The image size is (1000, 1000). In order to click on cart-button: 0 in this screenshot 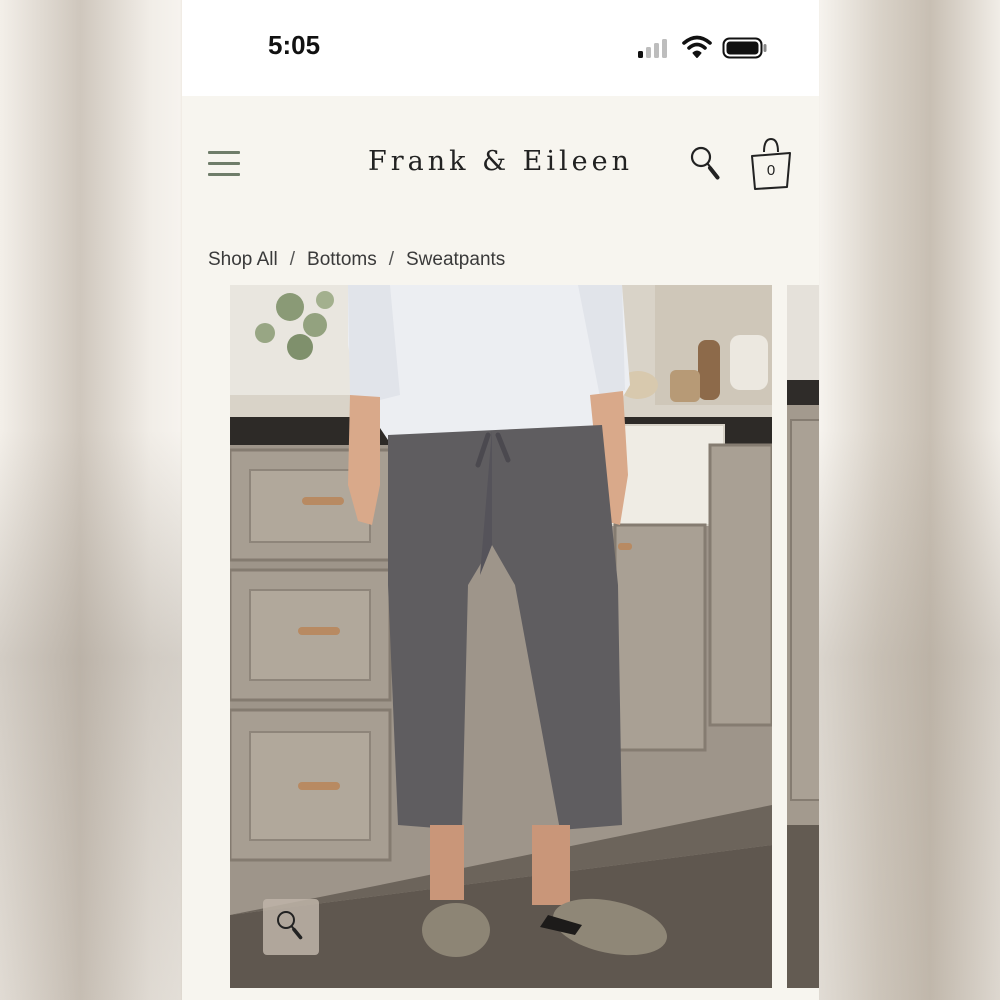, I will do `click(771, 164)`.